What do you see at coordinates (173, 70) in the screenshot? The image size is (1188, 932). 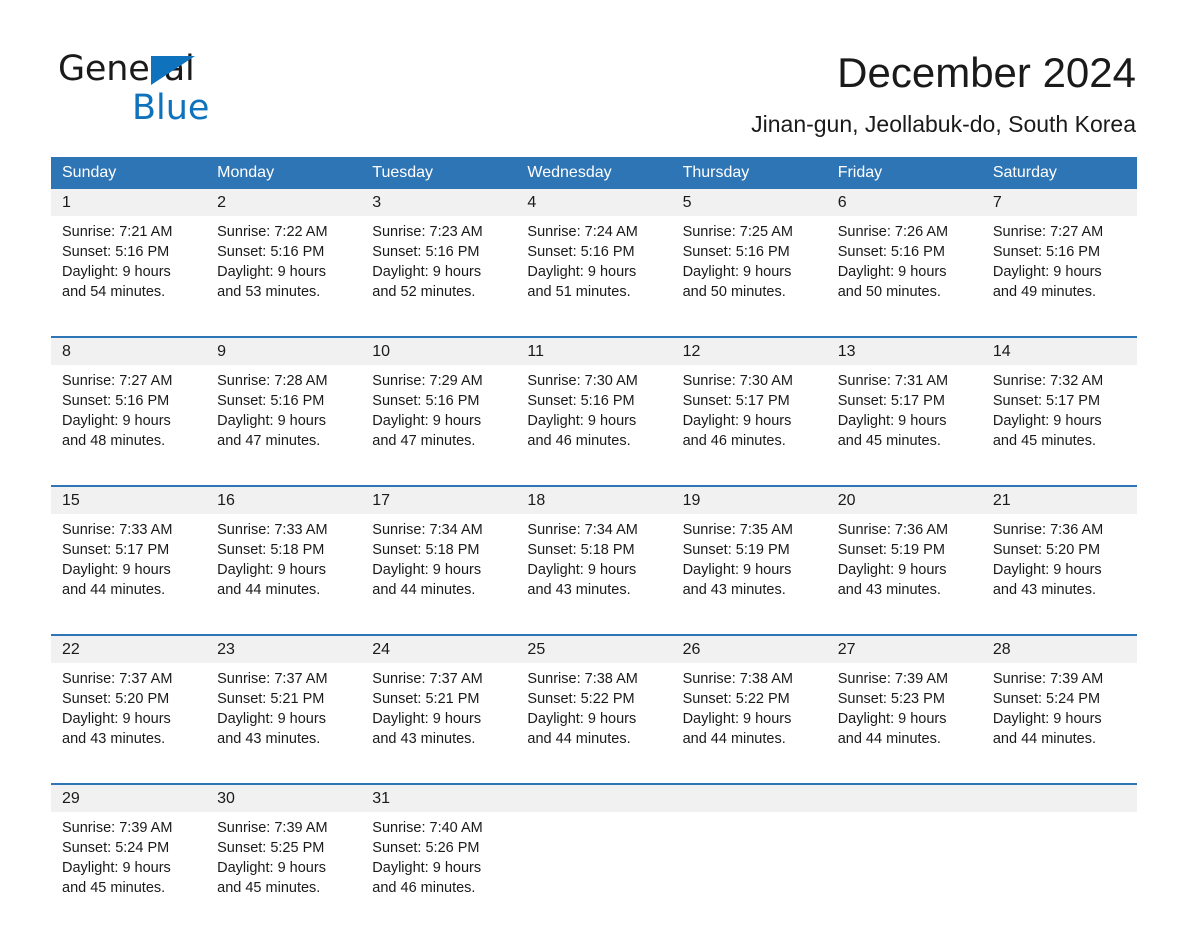 I see `logo-triangle-icon` at bounding box center [173, 70].